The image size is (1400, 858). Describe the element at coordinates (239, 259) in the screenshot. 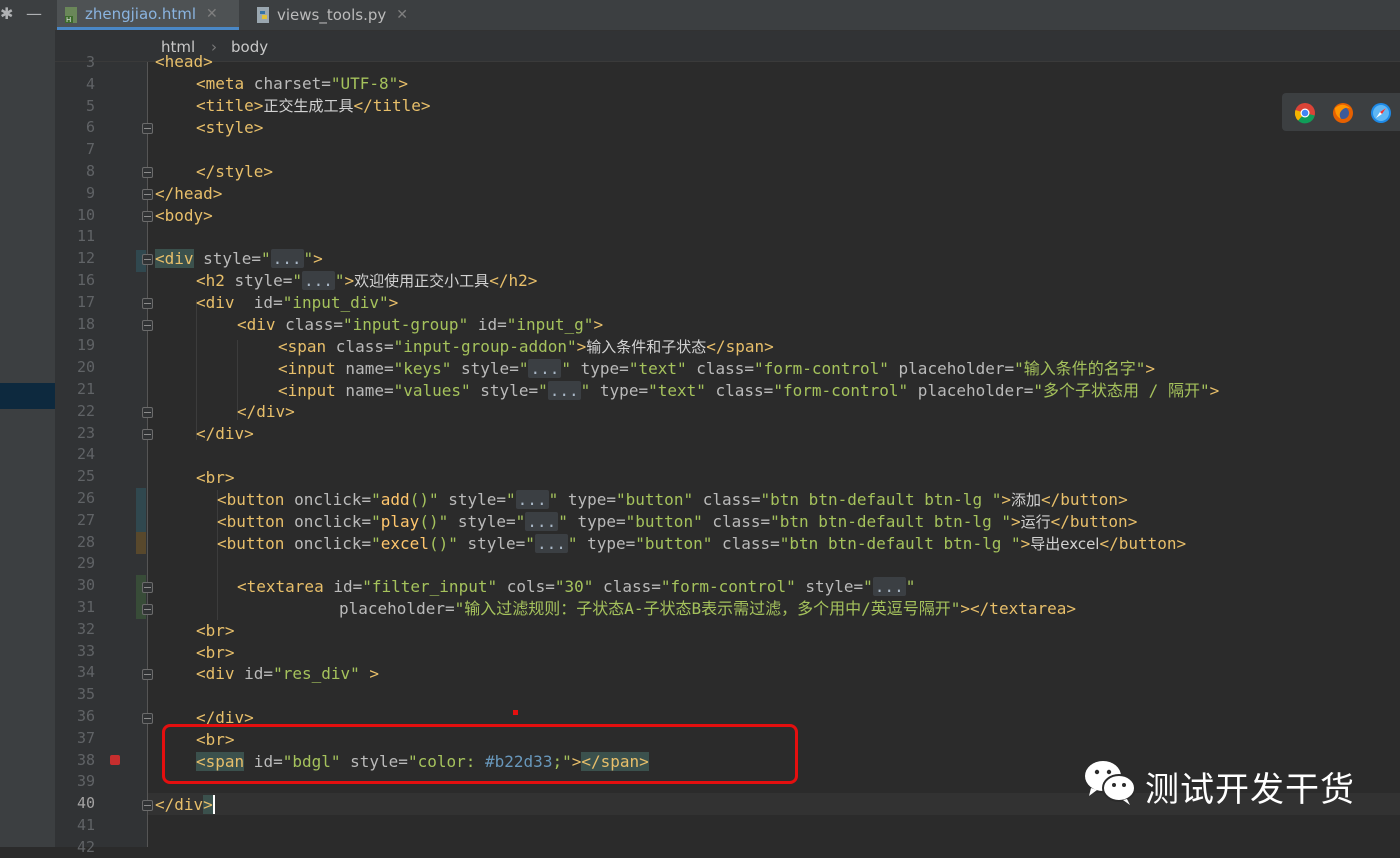

I see `code-line-12: <div style="... ">` at that location.